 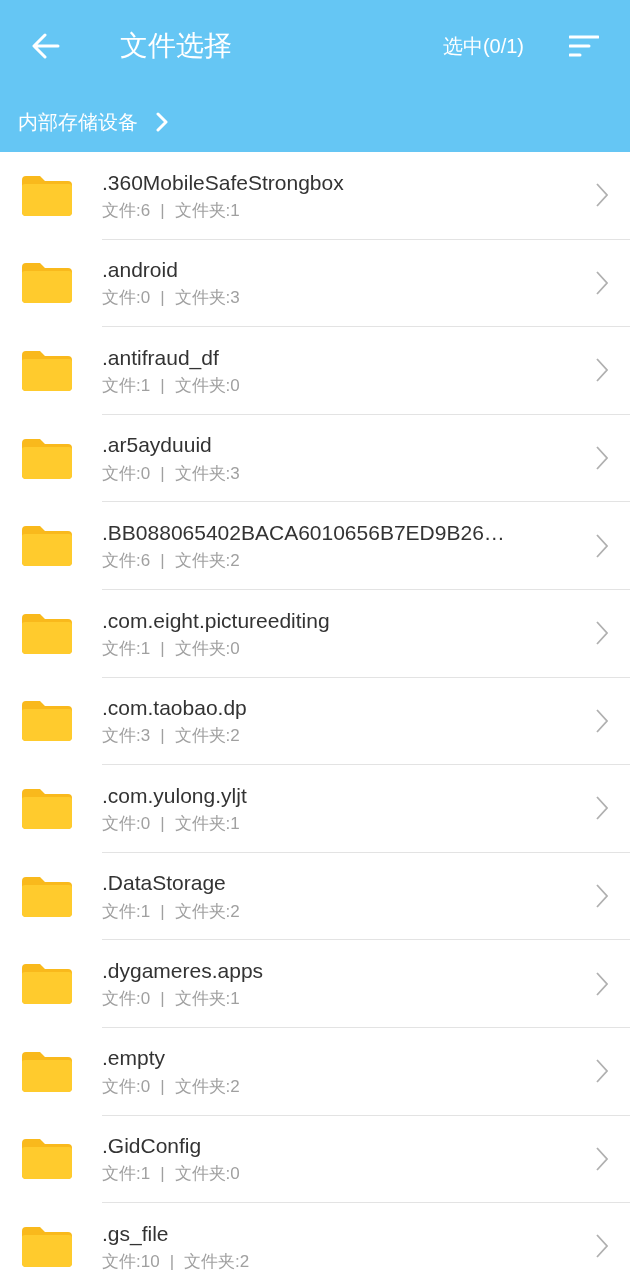 I want to click on folder-name: .360MobileSafeStrongbox, so click(x=223, y=182).